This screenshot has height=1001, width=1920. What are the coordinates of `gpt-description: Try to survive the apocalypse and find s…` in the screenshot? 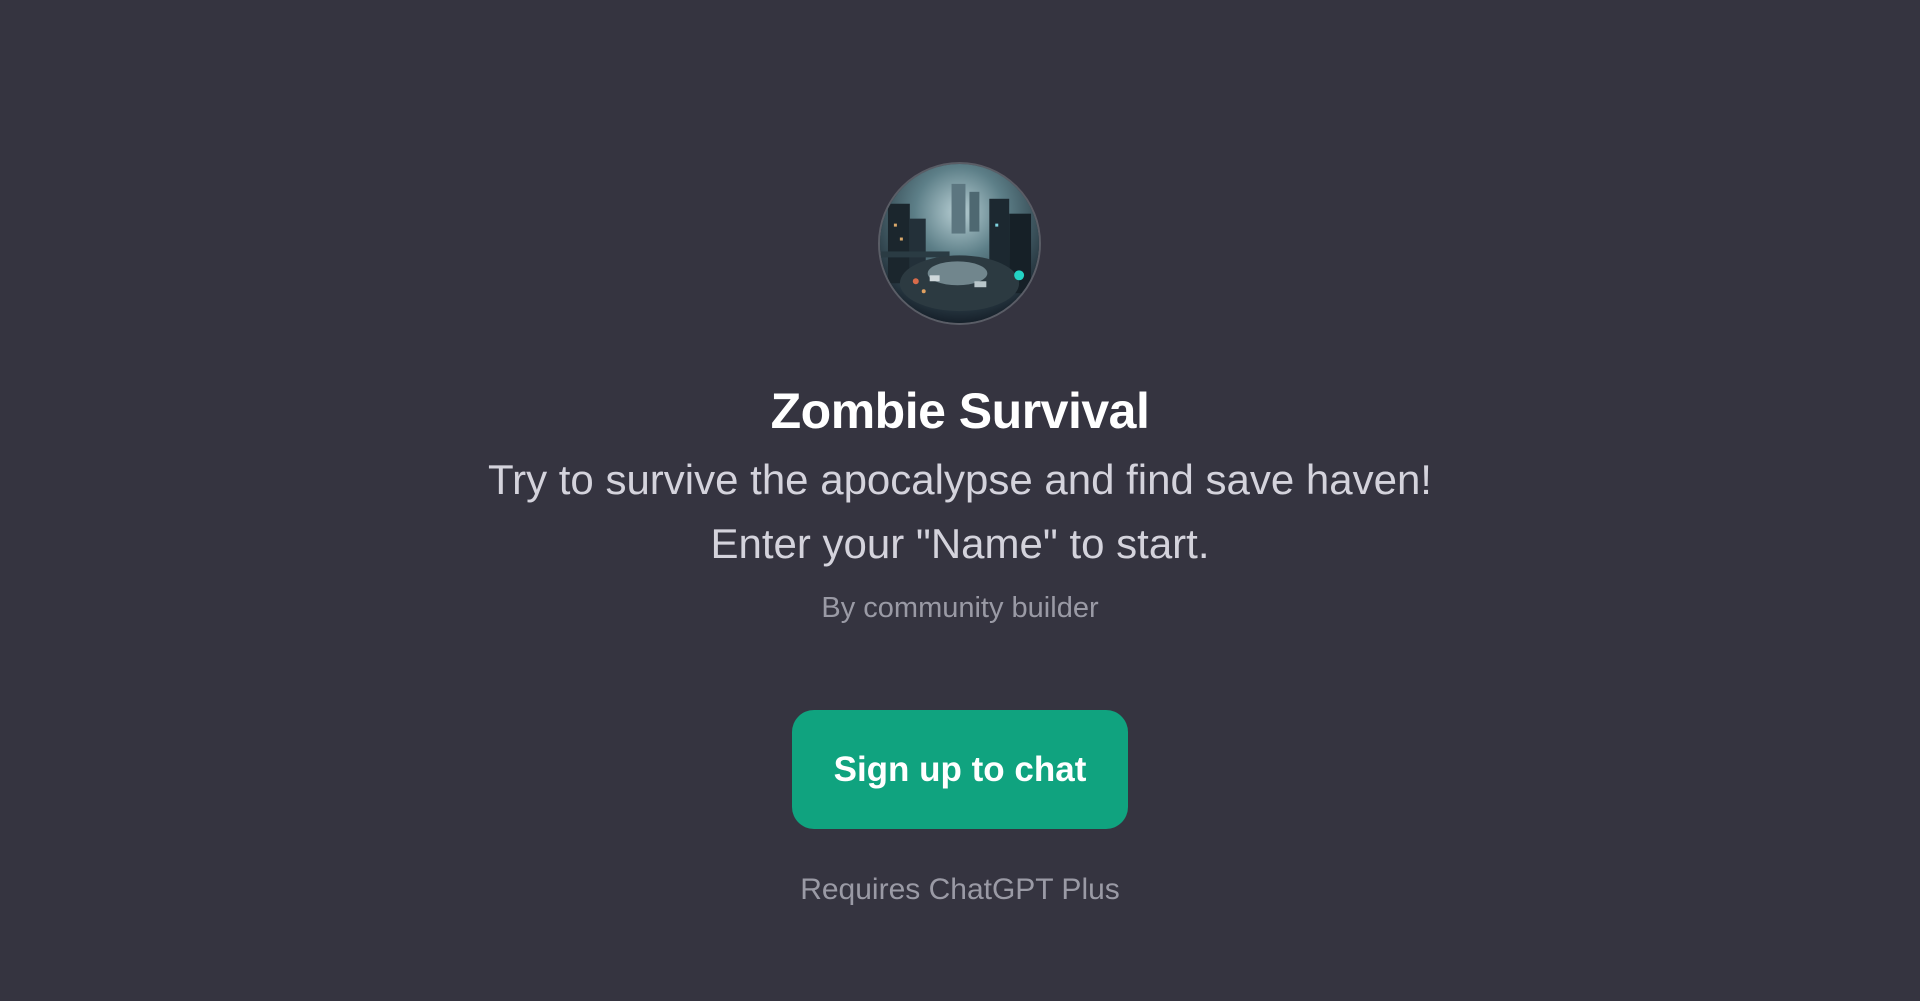 It's located at (960, 512).